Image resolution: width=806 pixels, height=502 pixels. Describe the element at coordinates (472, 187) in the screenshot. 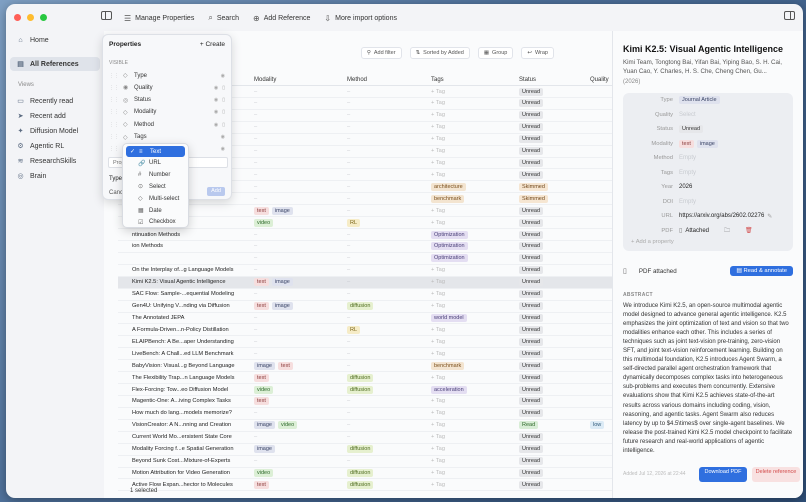

I see `row-tags: architecture` at that location.